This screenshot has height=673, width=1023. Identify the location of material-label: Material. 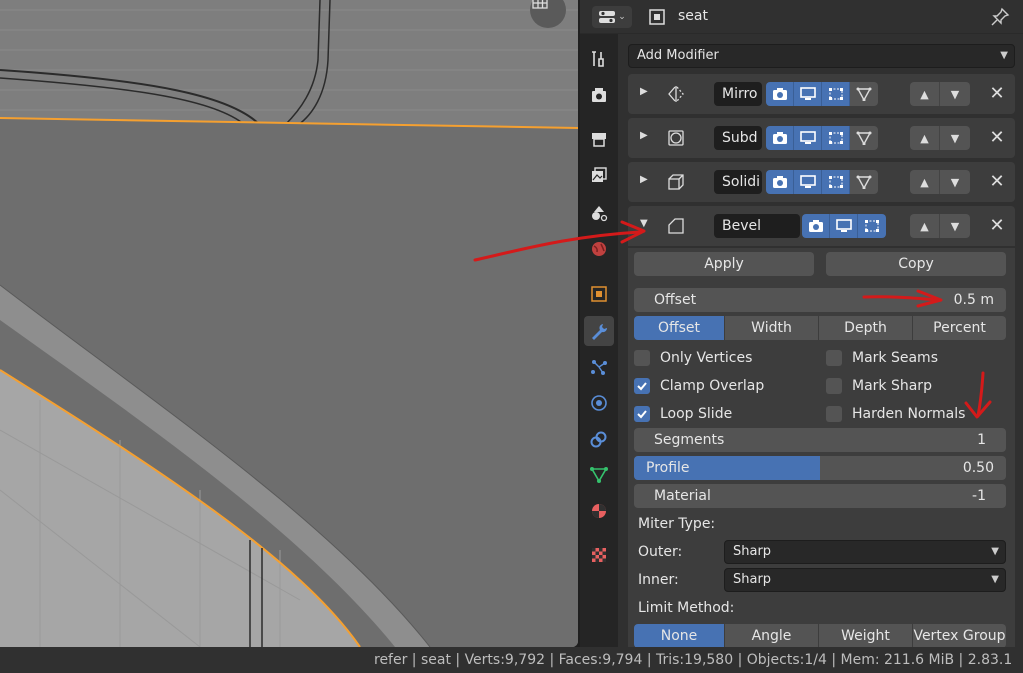
(682, 496).